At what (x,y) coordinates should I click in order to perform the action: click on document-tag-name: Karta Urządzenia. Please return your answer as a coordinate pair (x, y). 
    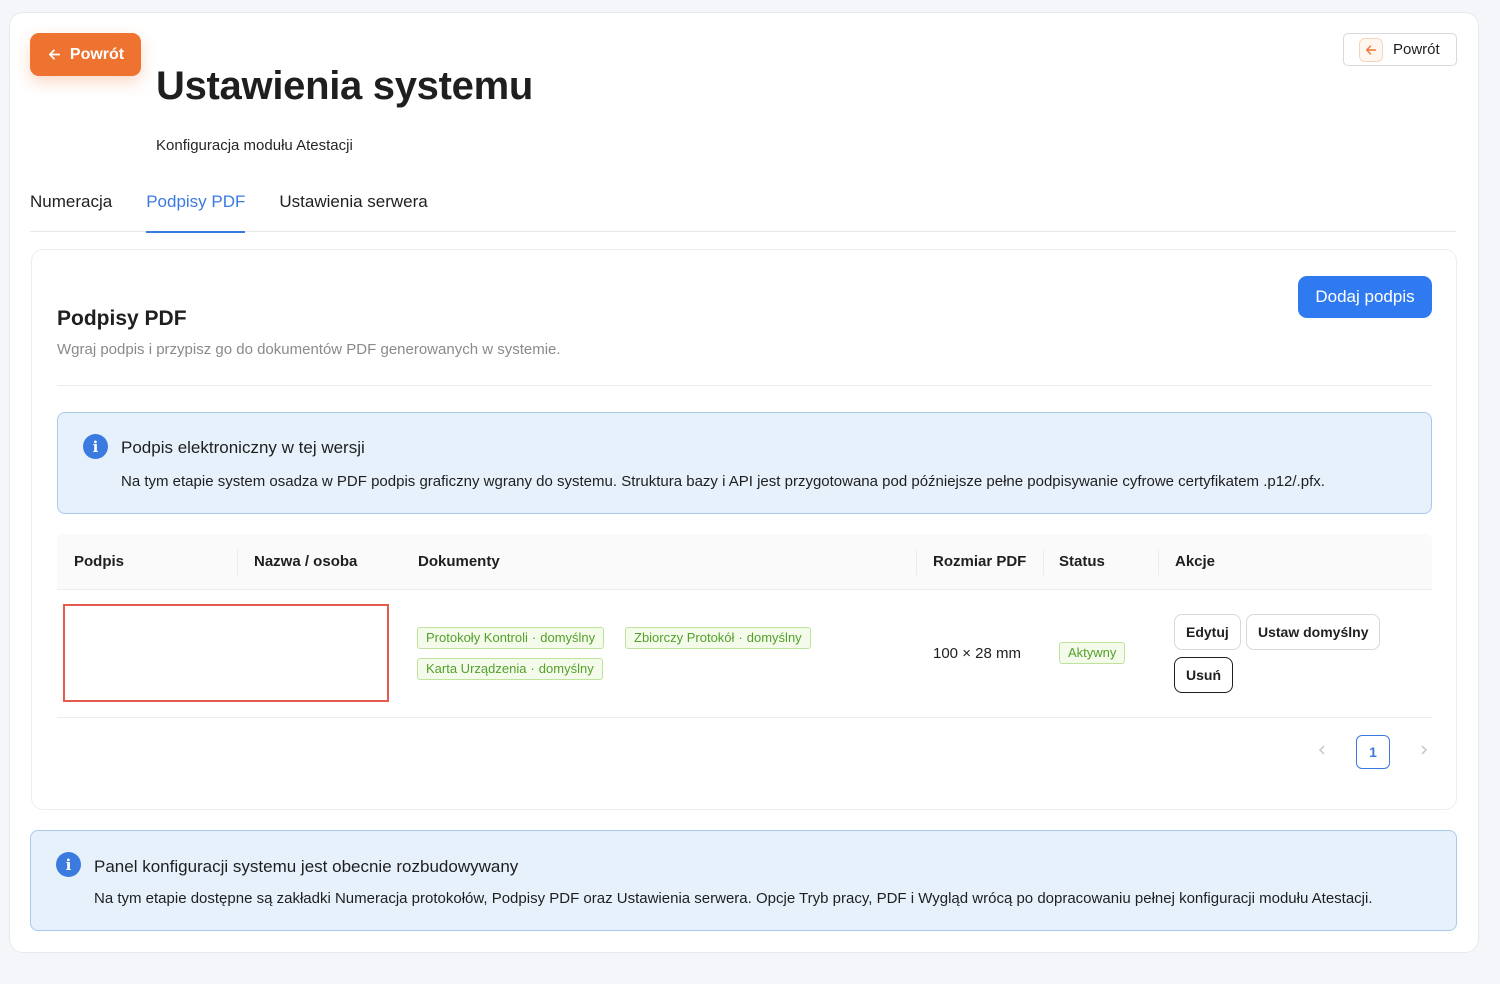
    Looking at the image, I should click on (476, 668).